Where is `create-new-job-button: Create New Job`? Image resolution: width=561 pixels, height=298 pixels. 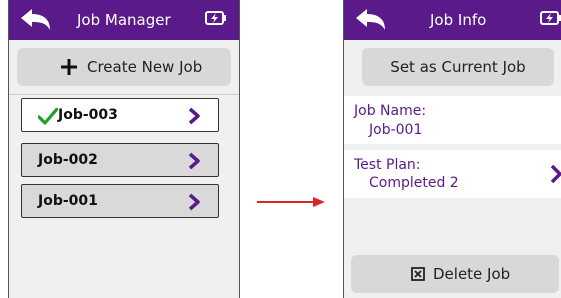
create-new-job-button: Create New Job is located at coordinates (124, 67).